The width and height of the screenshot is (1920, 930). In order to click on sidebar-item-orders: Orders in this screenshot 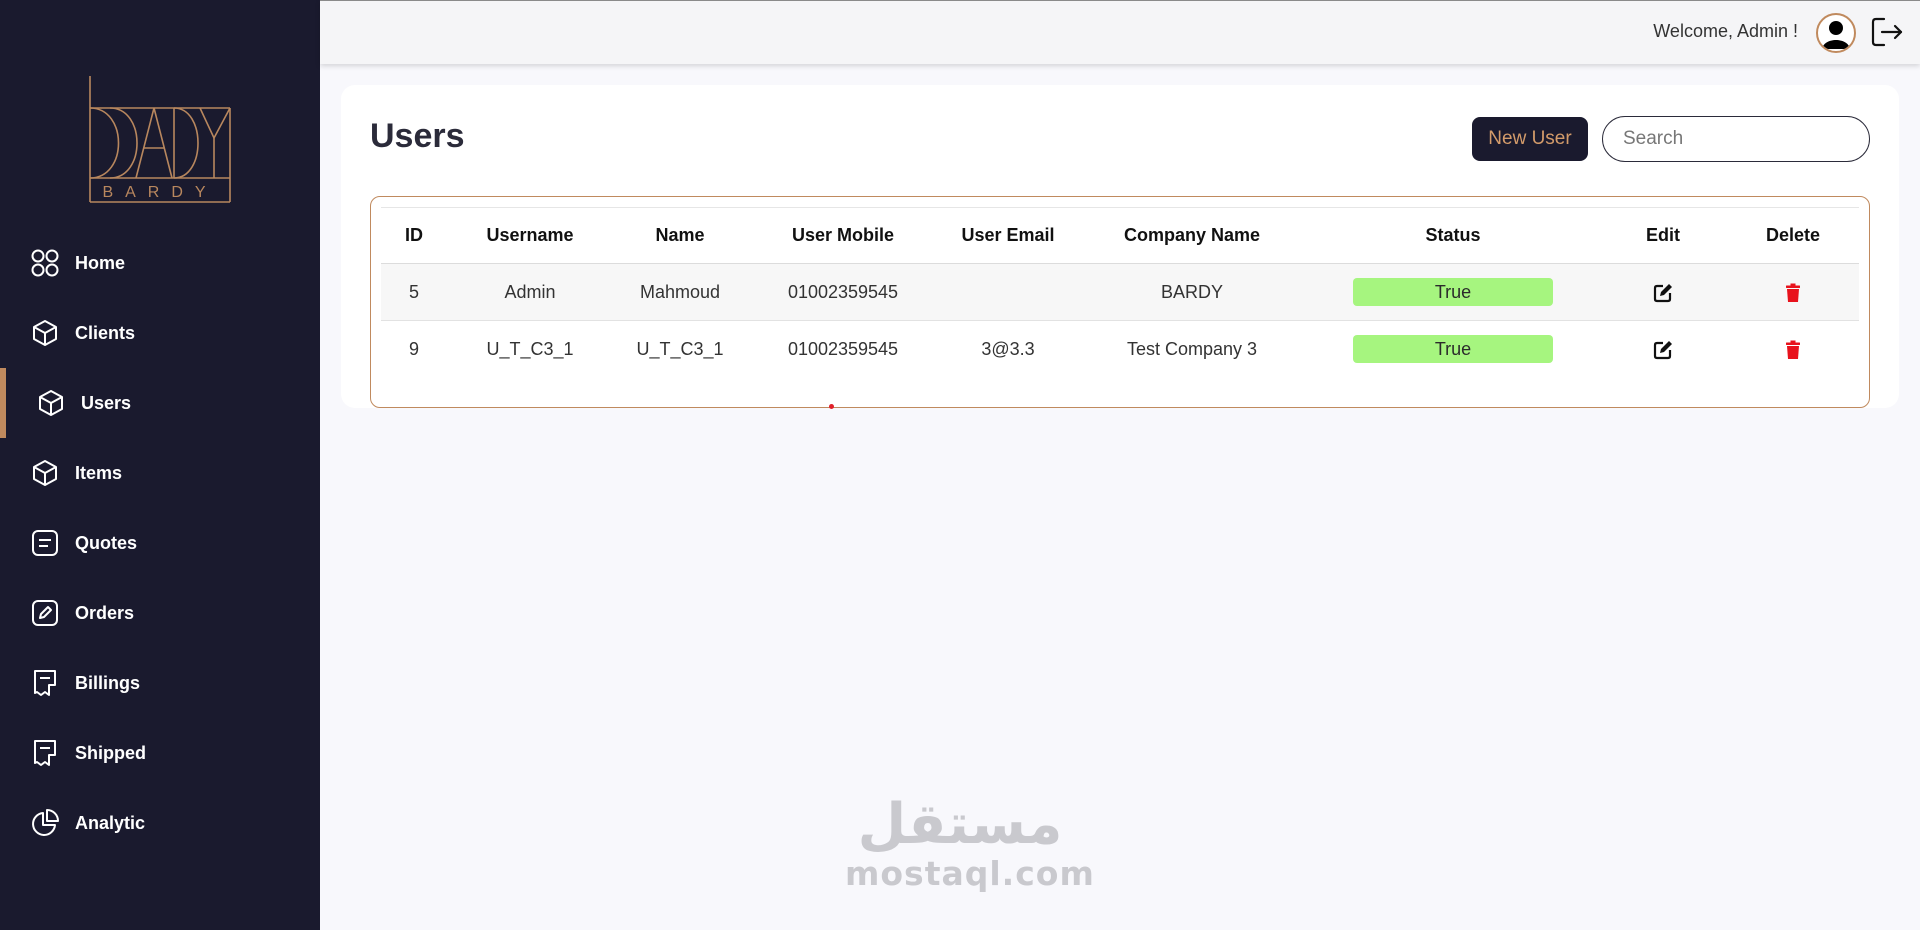, I will do `click(160, 613)`.